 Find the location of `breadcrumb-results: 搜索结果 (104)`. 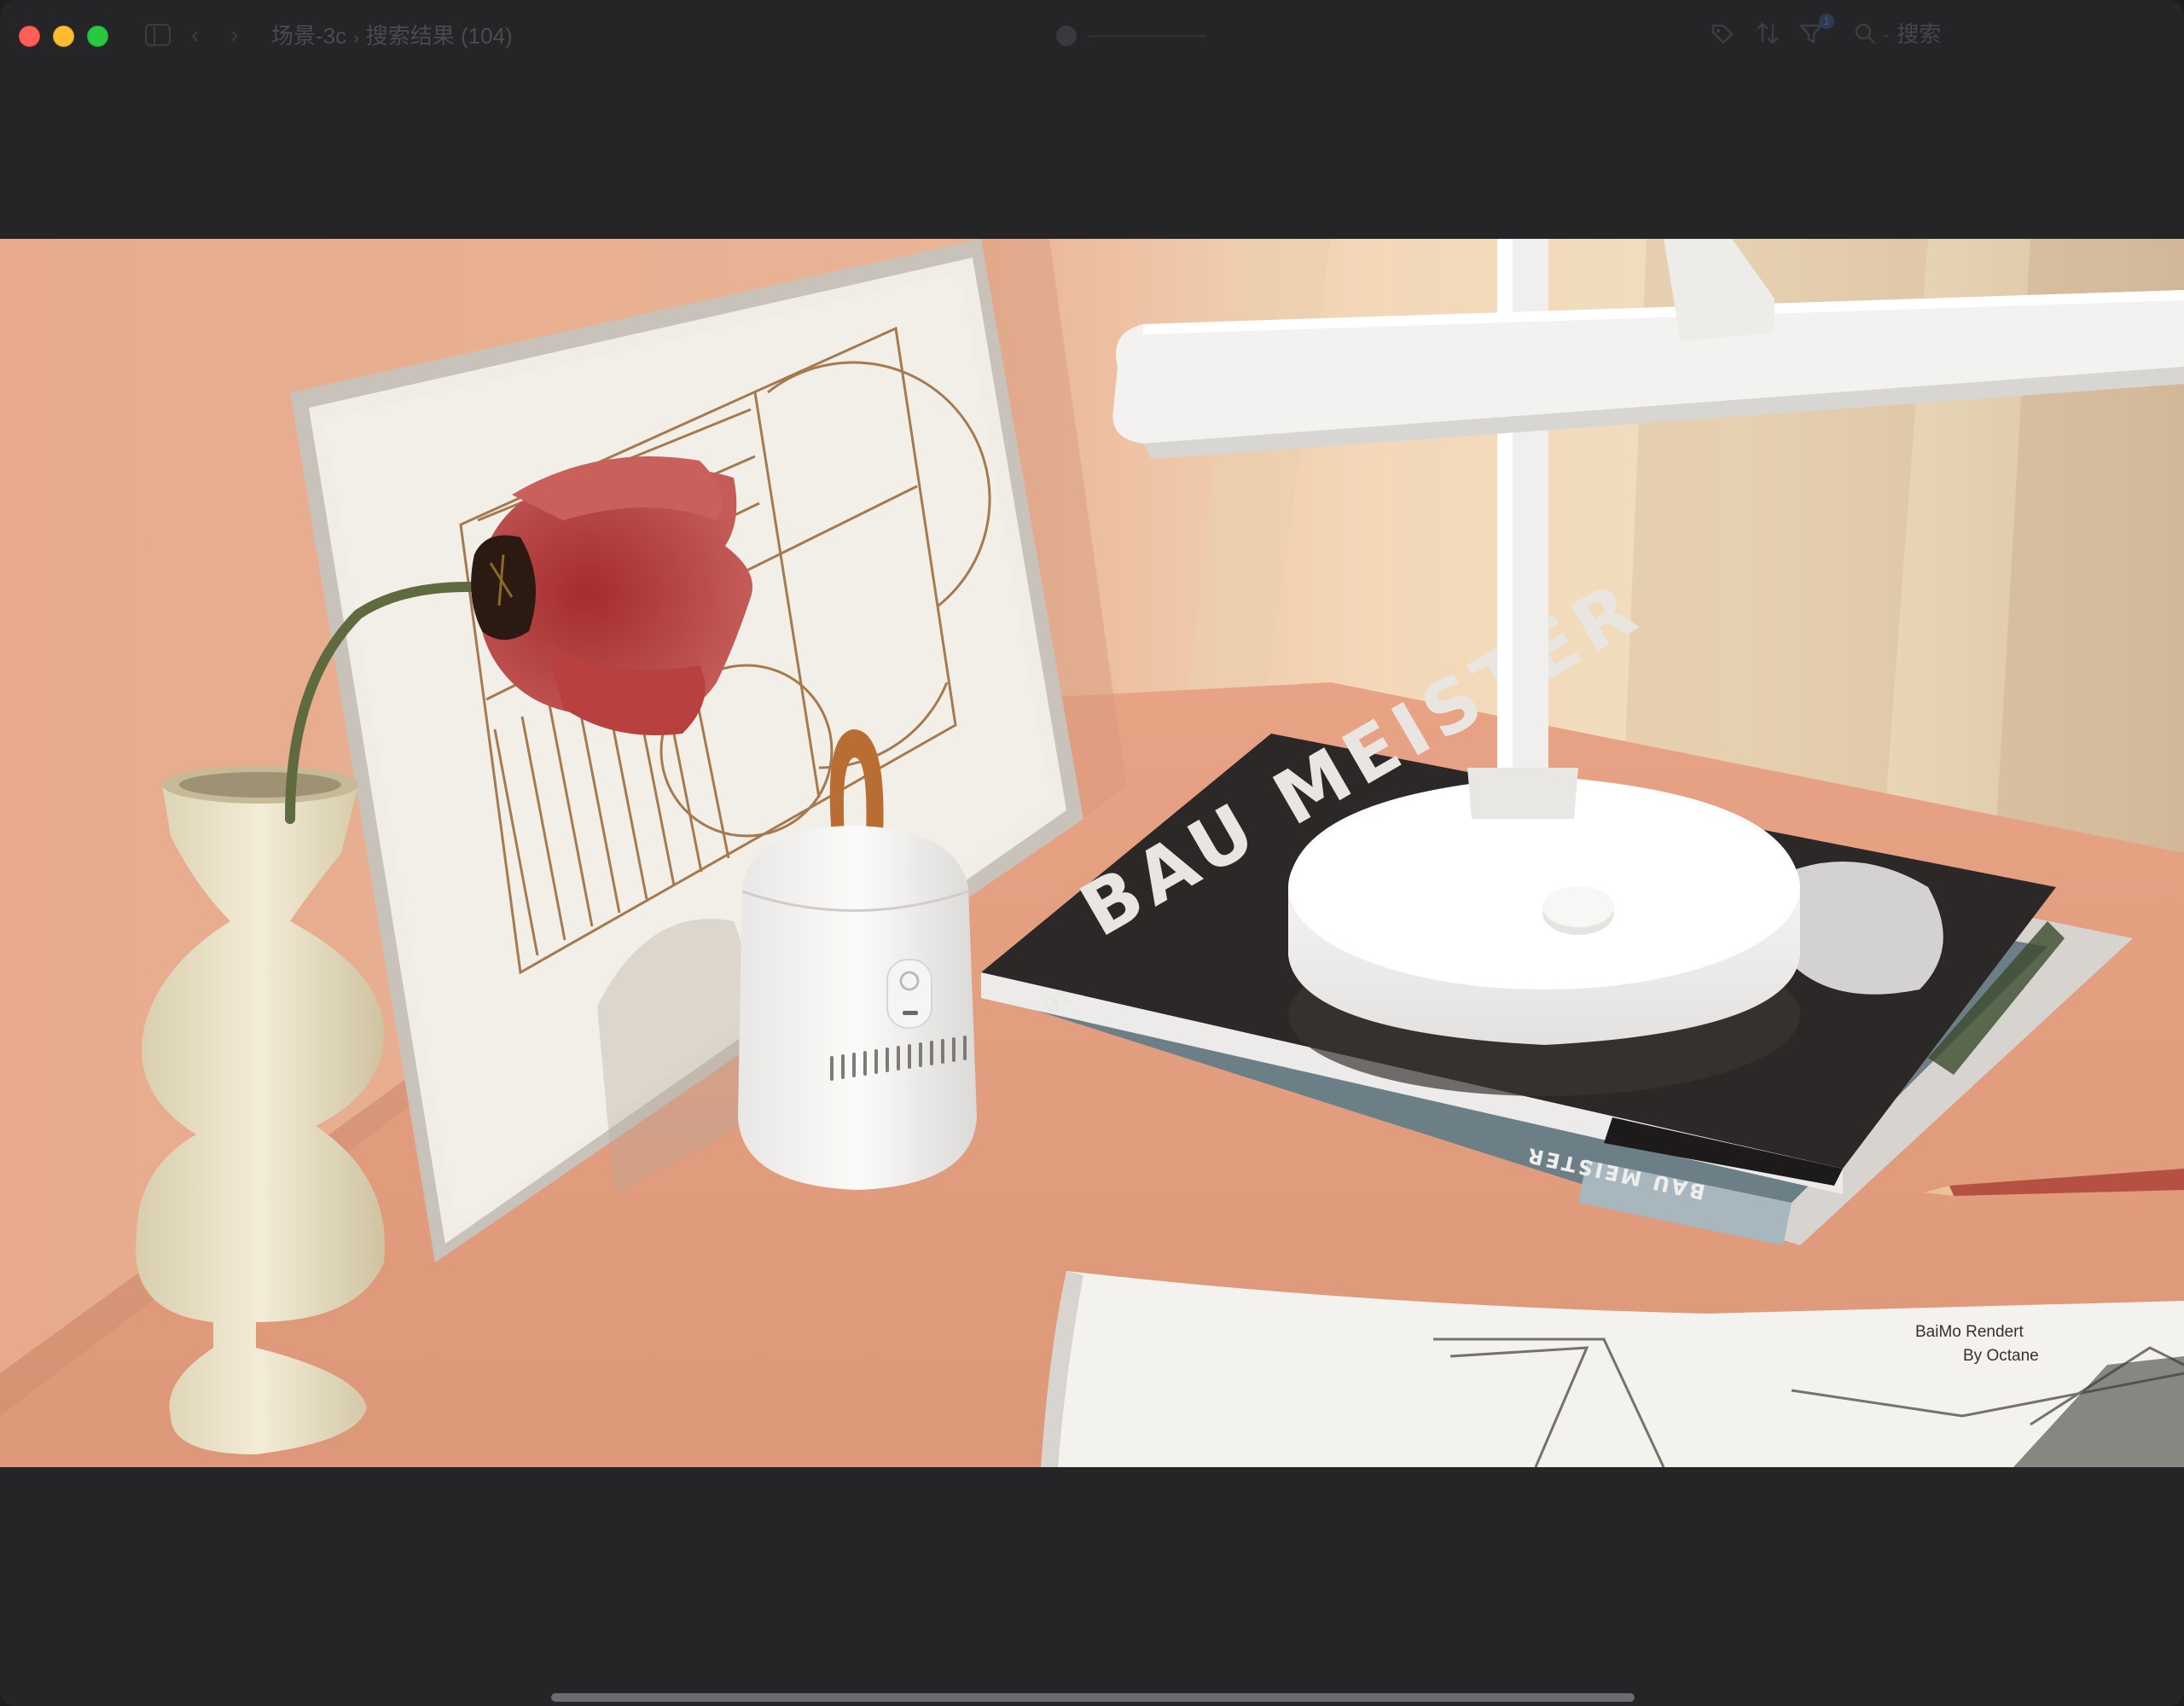

breadcrumb-results: 搜索结果 (104) is located at coordinates (439, 36).